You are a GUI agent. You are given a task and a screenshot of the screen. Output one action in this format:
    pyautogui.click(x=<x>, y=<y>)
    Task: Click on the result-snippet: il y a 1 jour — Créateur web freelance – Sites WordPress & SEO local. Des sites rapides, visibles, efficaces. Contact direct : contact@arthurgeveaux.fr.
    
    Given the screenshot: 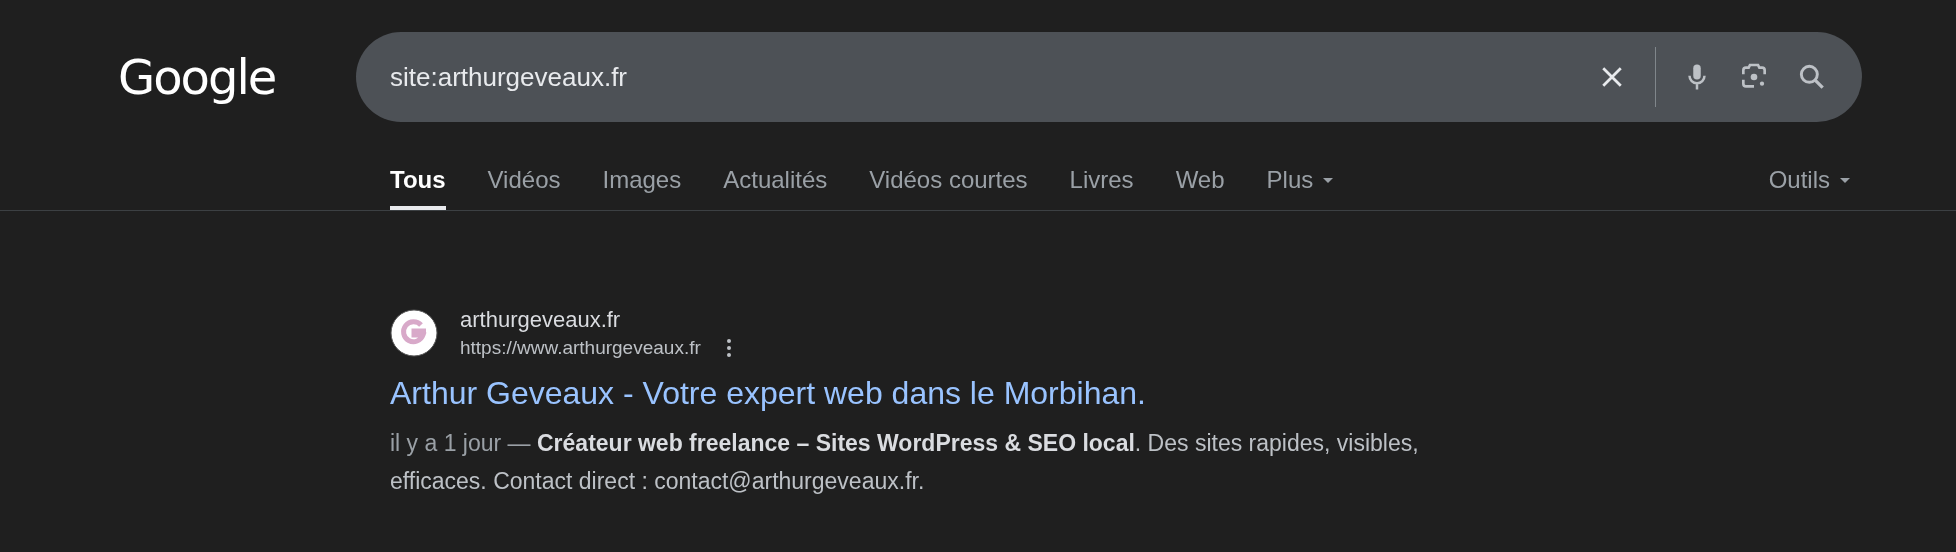 What is the action you would take?
    pyautogui.click(x=905, y=462)
    